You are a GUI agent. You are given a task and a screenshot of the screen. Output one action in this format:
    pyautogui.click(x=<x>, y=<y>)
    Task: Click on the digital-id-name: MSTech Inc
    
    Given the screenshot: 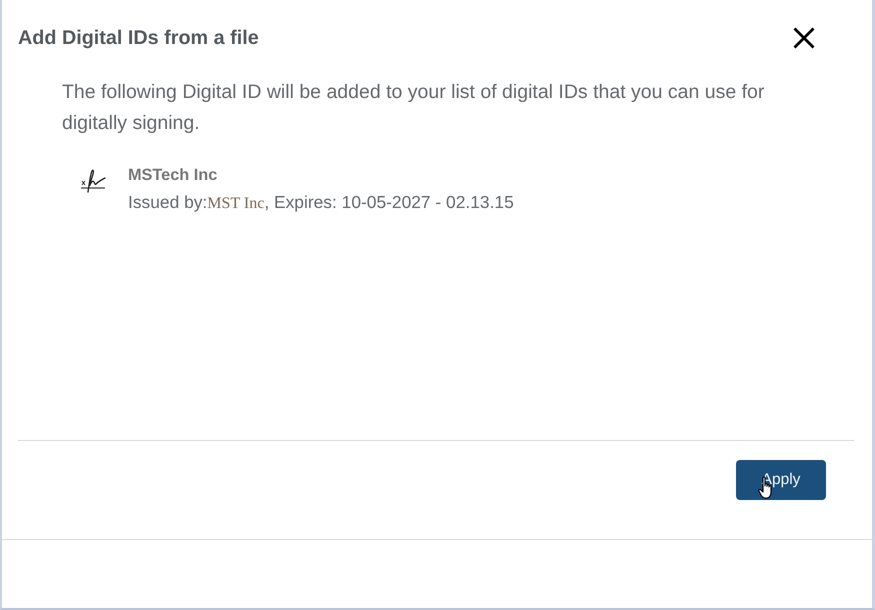 What is the action you would take?
    pyautogui.click(x=173, y=175)
    